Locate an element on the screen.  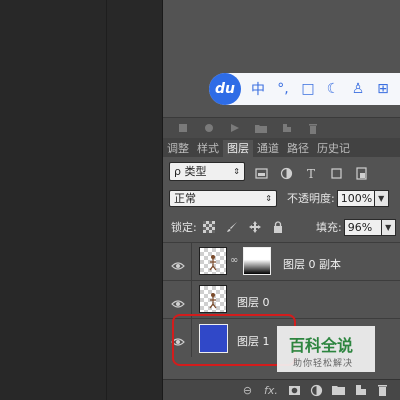
panel-tabs: 调整 样式 图层 通道 路径 历史记 is located at coordinates (281, 147).